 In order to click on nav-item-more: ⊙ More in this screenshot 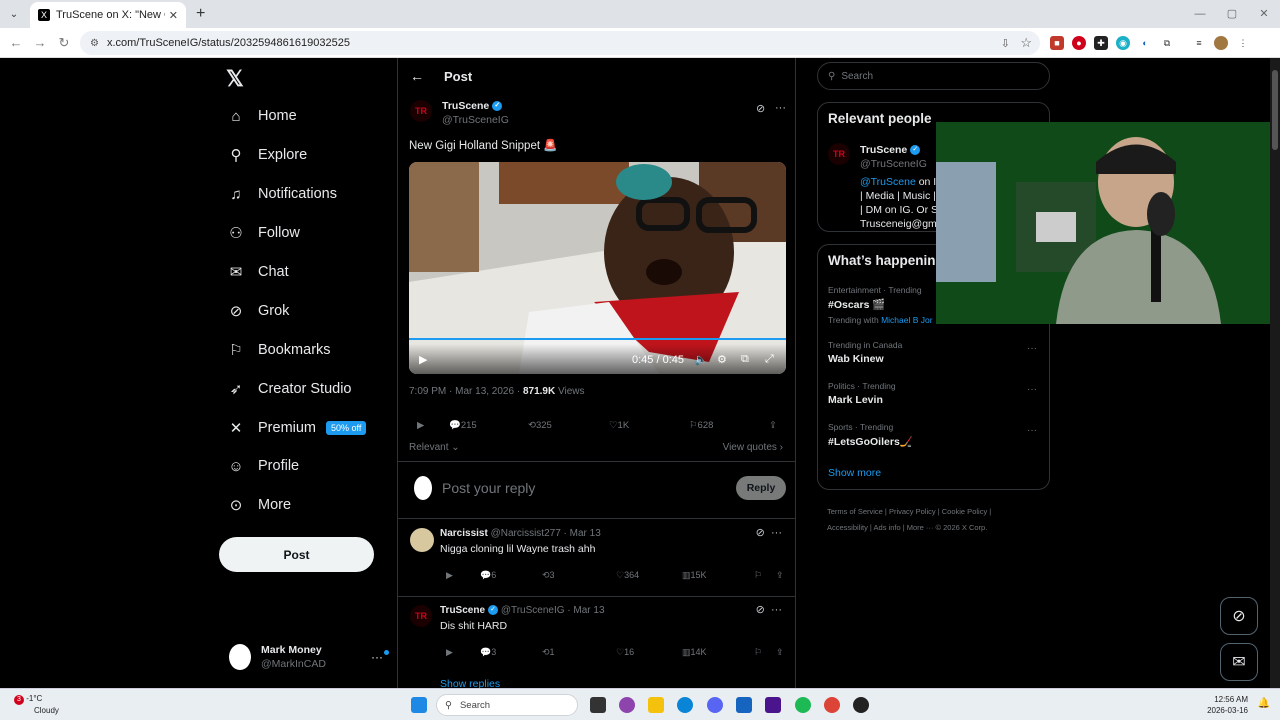, I will do `click(296, 505)`.